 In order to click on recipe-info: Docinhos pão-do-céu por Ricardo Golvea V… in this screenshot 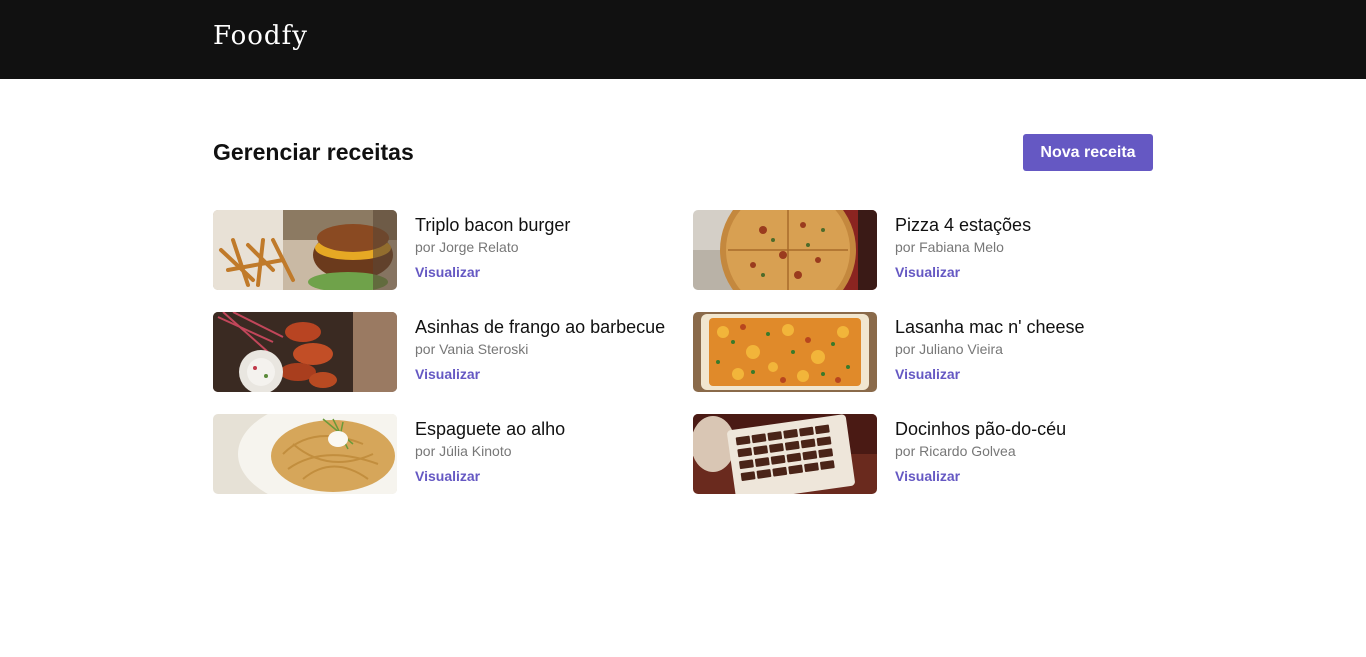, I will do `click(980, 454)`.